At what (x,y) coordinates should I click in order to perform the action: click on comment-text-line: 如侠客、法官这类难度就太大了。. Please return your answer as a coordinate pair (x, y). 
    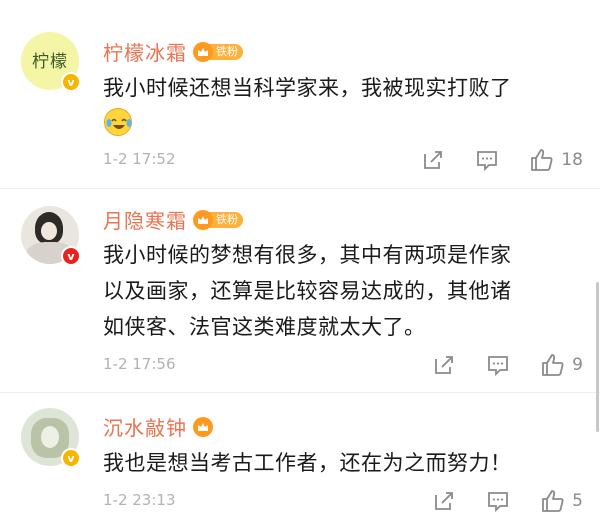
    Looking at the image, I should click on (264, 327).